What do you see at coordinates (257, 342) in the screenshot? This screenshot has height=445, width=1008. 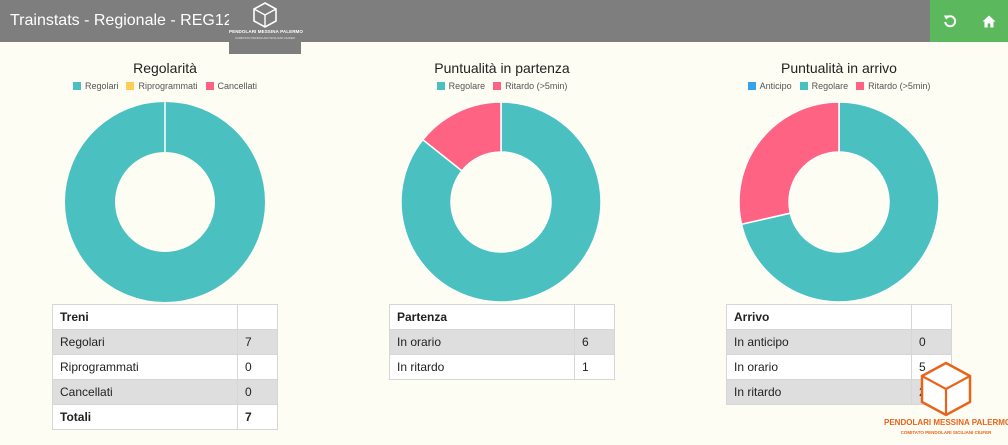 I see `row-value: 7` at bounding box center [257, 342].